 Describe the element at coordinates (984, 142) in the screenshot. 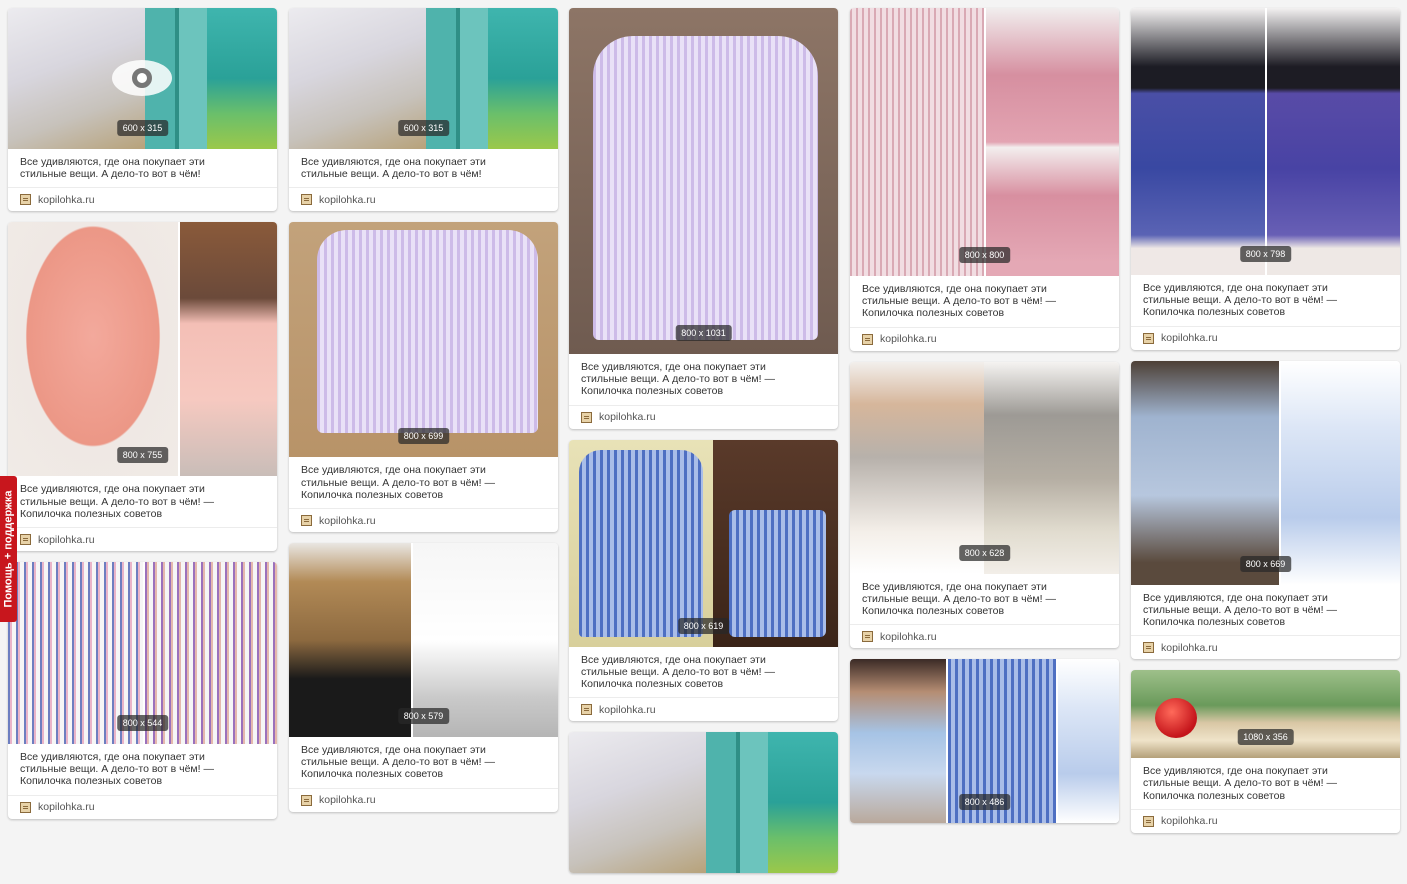

I see `result-thumbnail: 800 x 800` at that location.